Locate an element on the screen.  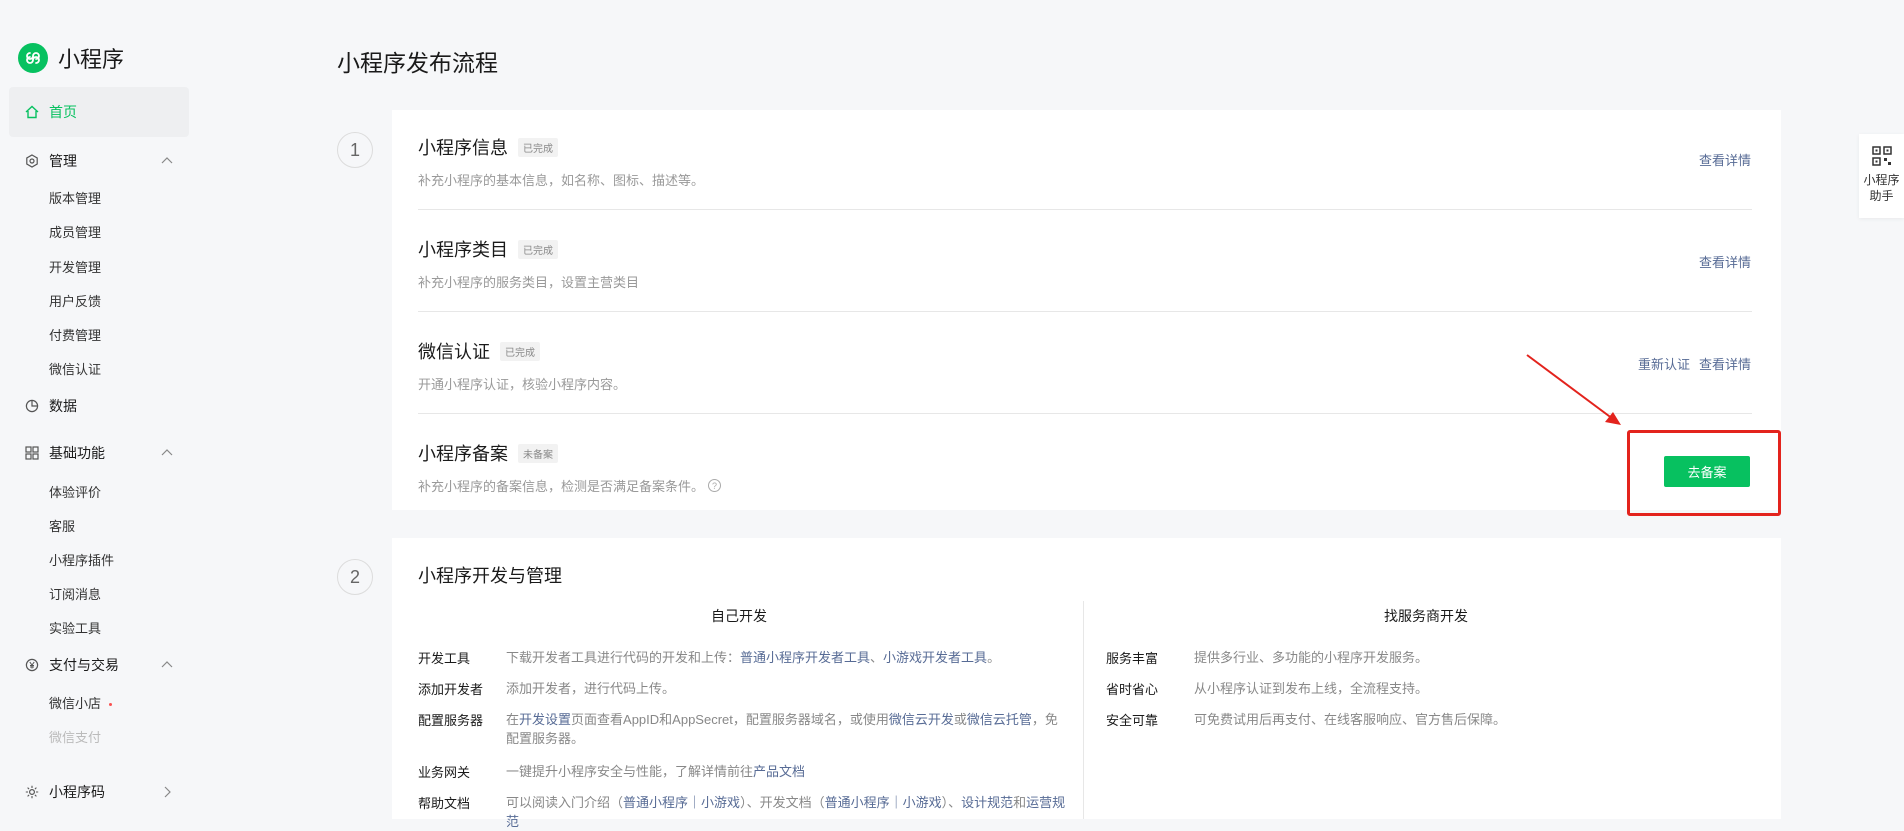
info-text: 一键提升小程序安全与性能，了解详情前往 is located at coordinates (630, 771).